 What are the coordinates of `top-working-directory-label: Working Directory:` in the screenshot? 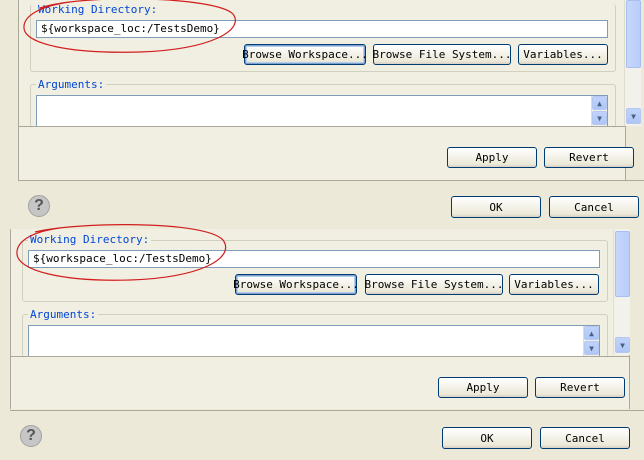 It's located at (98, 9).